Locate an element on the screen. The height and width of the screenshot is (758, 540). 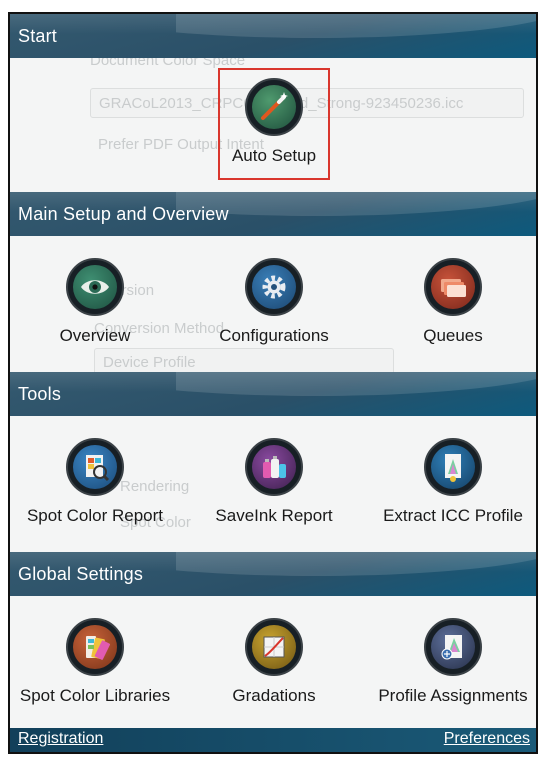
section-header-start: Start is located at coordinates (273, 36).